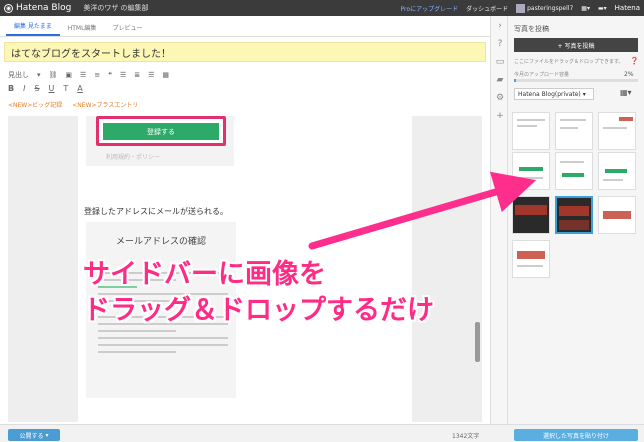 This screenshot has height=442, width=644. What do you see at coordinates (500, 26) in the screenshot?
I see `chevron-right-icon: ›` at bounding box center [500, 26].